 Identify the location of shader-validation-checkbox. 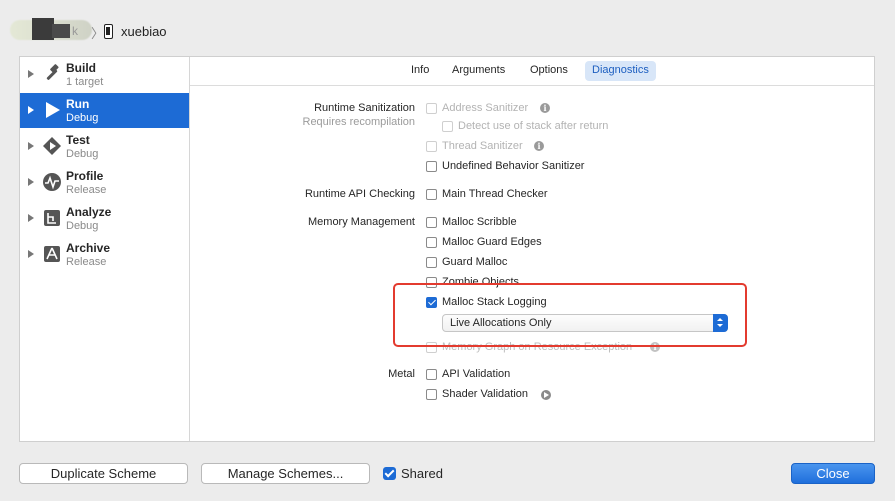
(431, 394).